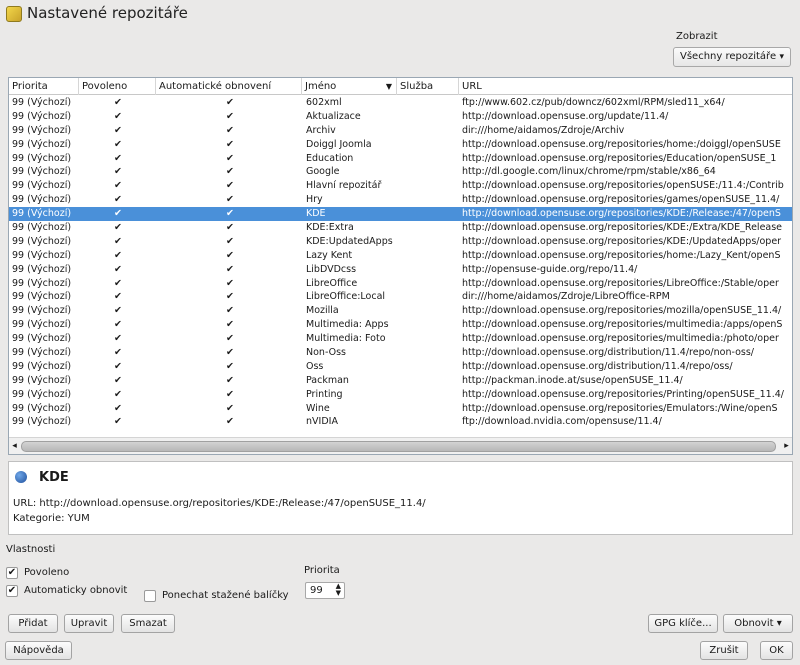  What do you see at coordinates (322, 570) in the screenshot?
I see `priority-label: Priorita` at bounding box center [322, 570].